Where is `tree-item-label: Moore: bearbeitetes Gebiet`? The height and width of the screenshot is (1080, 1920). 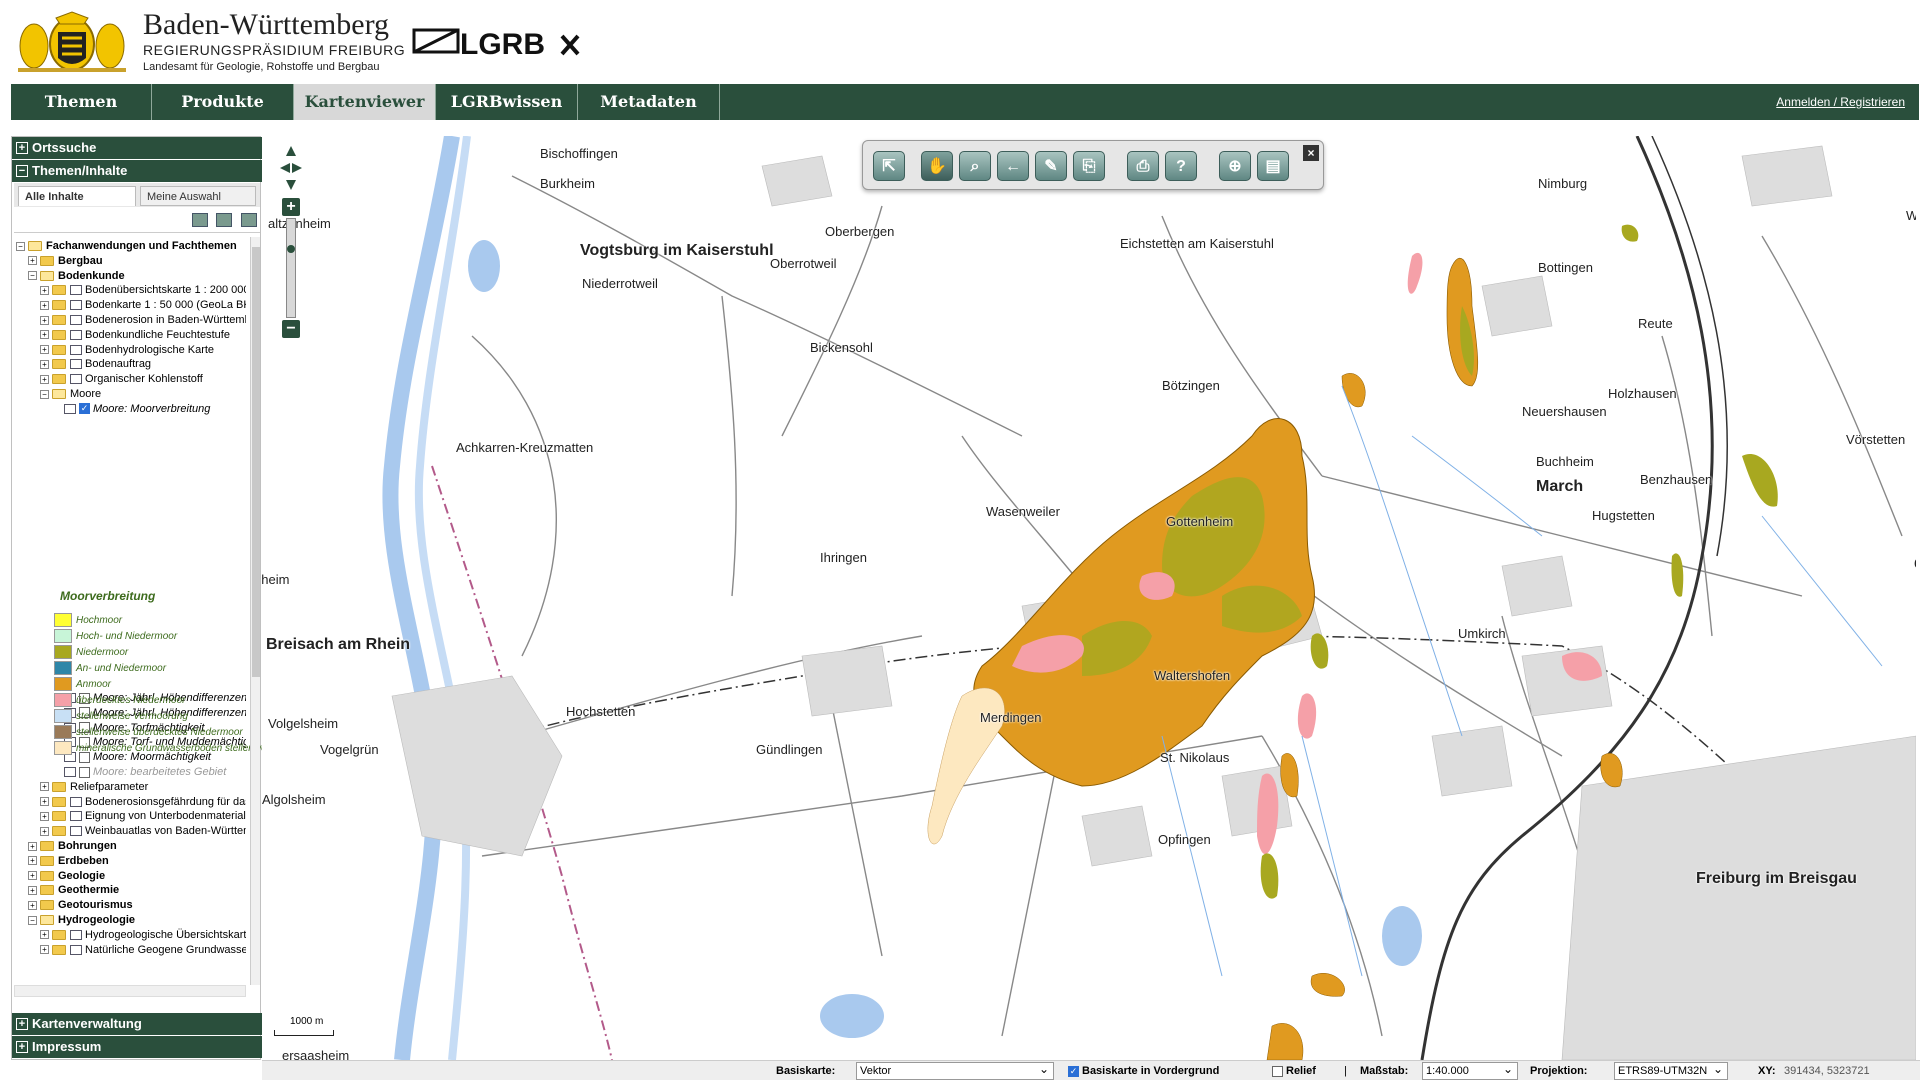 tree-item-label: Moore: bearbeitetes Gebiet is located at coordinates (160, 772).